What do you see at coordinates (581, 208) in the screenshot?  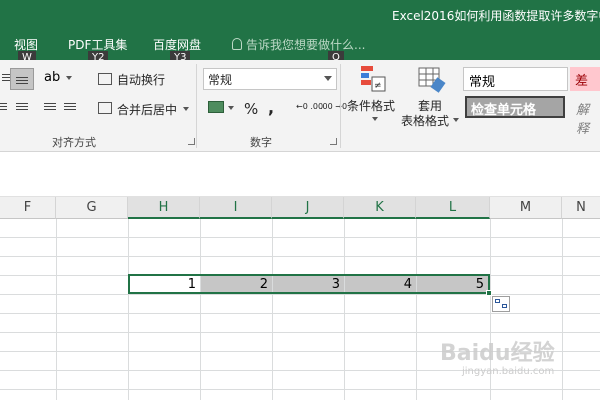 I see `column-header-n: N` at bounding box center [581, 208].